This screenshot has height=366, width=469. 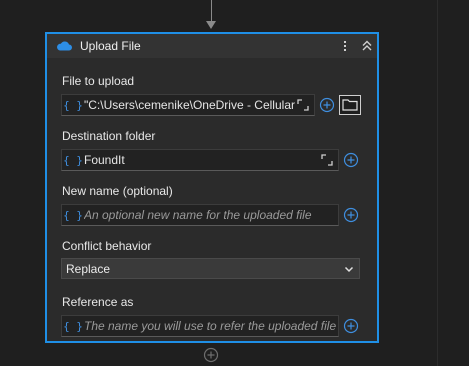 I want to click on conflict-behavior-value: Replace, so click(x=202, y=269).